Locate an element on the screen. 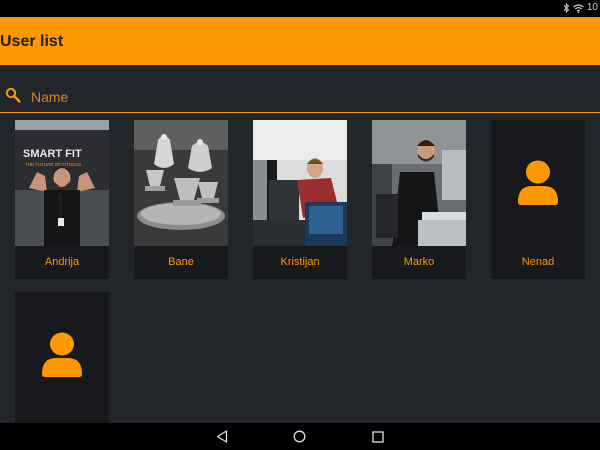  recents-icon is located at coordinates (378, 439).